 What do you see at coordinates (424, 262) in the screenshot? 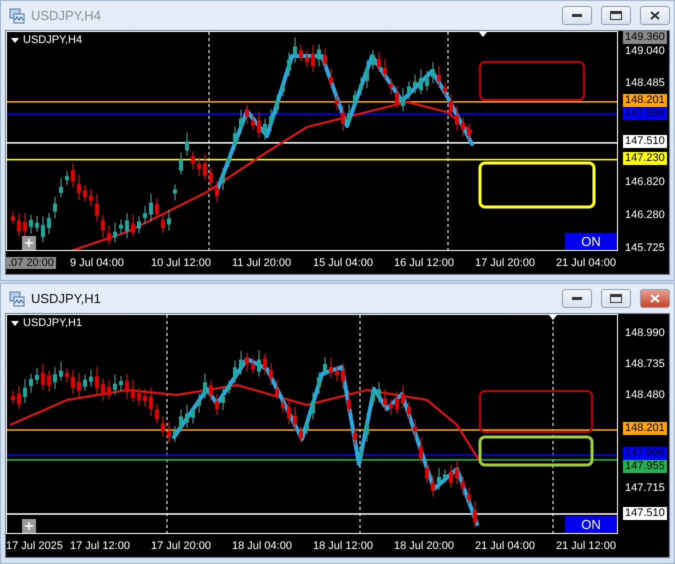
I see `time-axis-label: 16 Jul 12:00` at bounding box center [424, 262].